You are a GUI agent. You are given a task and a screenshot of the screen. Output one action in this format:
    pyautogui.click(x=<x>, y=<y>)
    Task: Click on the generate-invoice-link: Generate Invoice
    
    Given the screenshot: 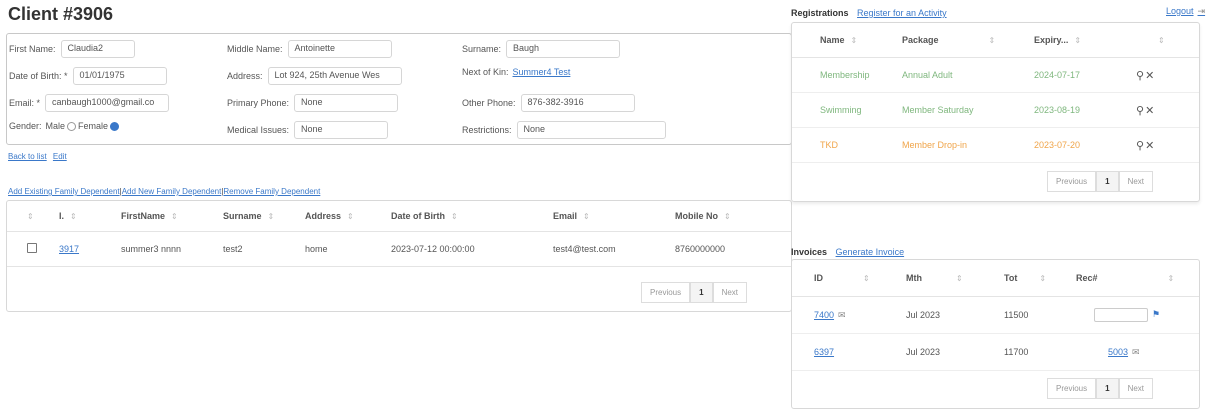 What is the action you would take?
    pyautogui.click(x=870, y=252)
    